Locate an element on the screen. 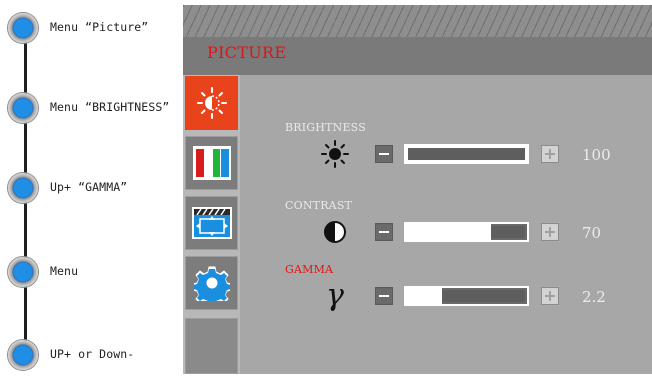  gamma-value: 2.2 is located at coordinates (594, 297).